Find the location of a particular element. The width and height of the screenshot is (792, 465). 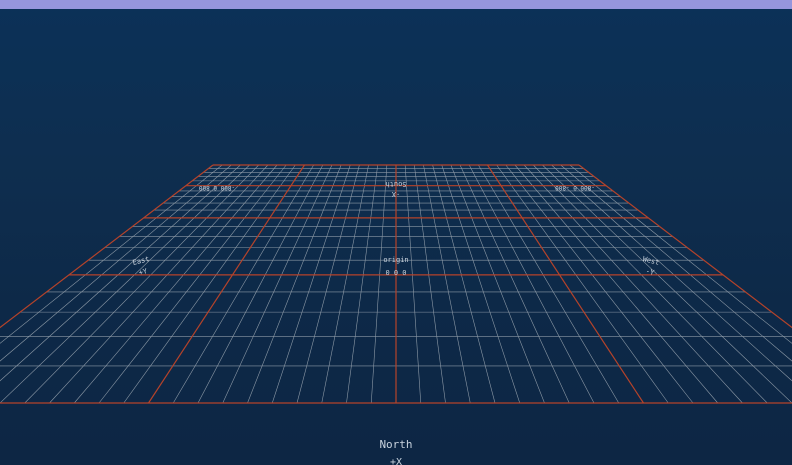

east-label: East is located at coordinates (141, 261).